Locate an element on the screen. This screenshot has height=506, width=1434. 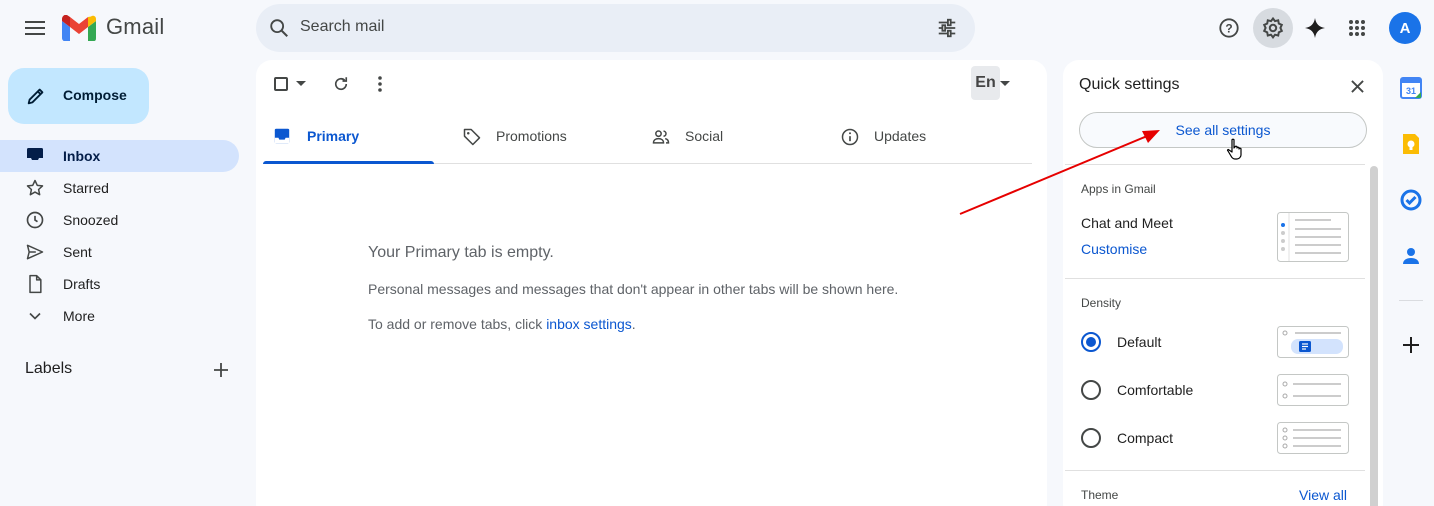
inbox-settings-link: inbox settings is located at coordinates (589, 324).